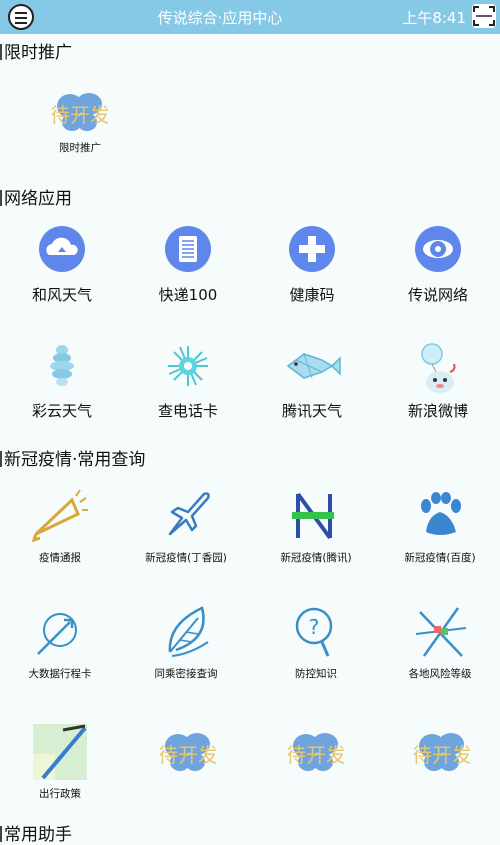 This screenshot has width=500, height=845. Describe the element at coordinates (60, 558) in the screenshot. I see `app-label: 疫情通报` at that location.